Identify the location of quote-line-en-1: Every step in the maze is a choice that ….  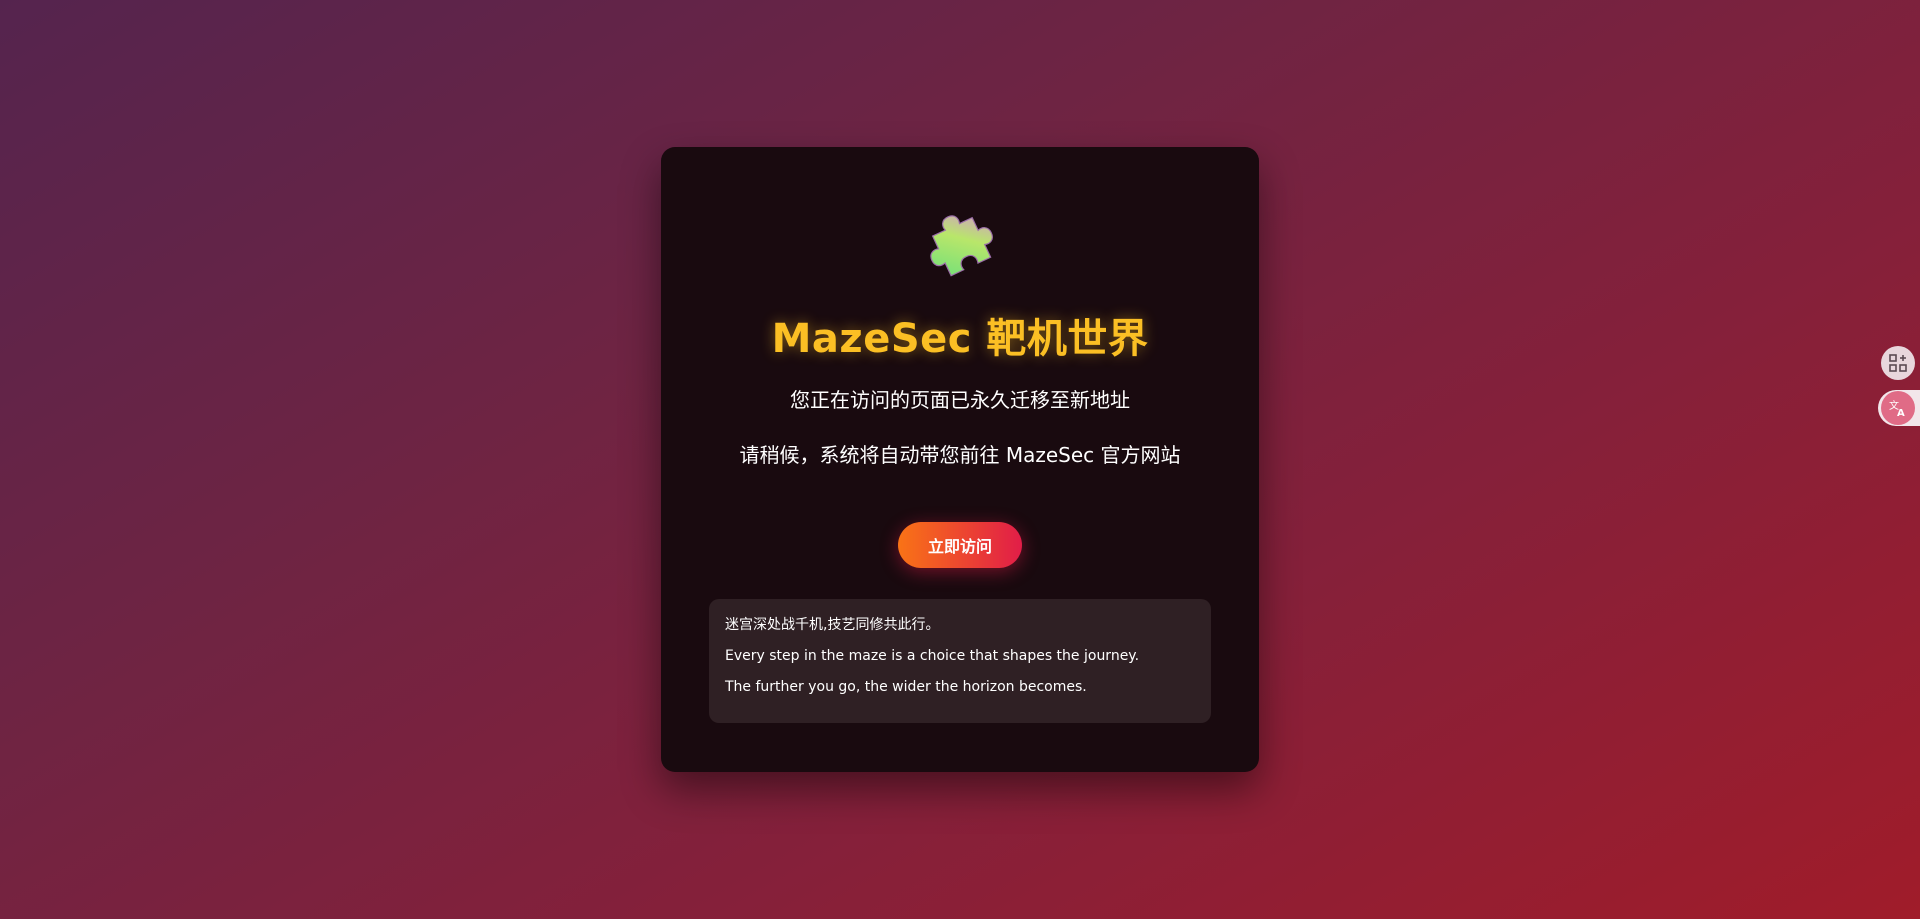
(932, 656).